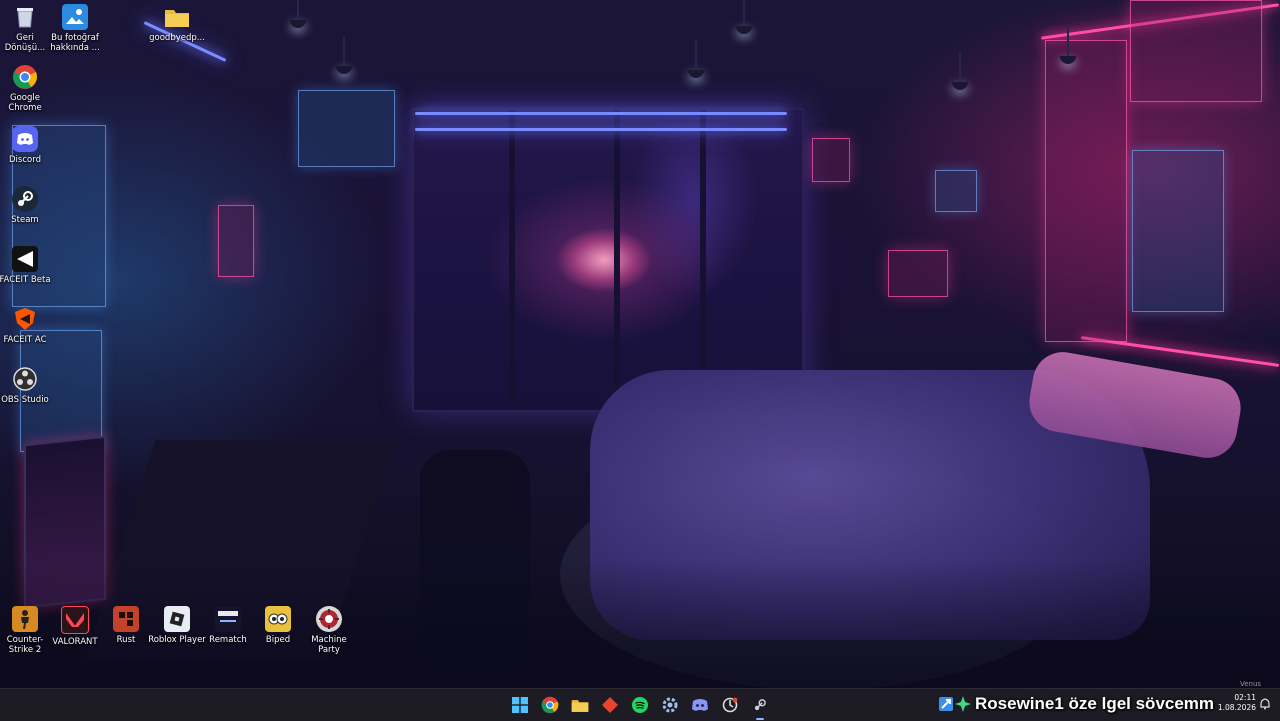 This screenshot has height=721, width=1280. What do you see at coordinates (25, 103) in the screenshot?
I see `desktop-icon-label: Google Chrome` at bounding box center [25, 103].